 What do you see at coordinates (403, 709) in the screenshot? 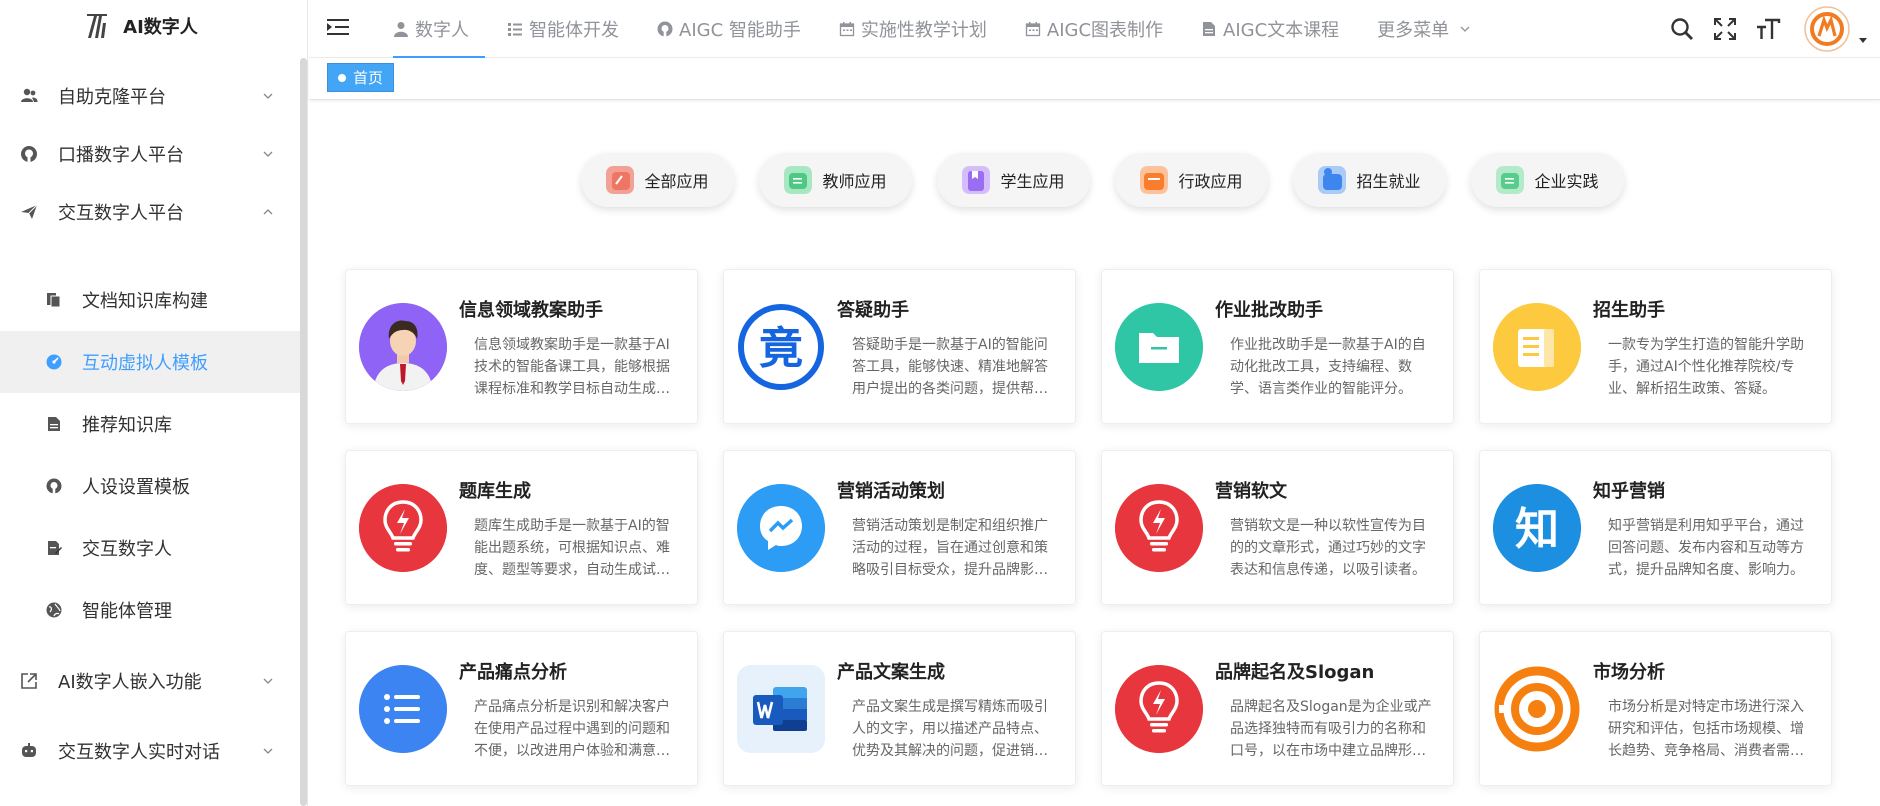
I see `list-bullets-icon` at bounding box center [403, 709].